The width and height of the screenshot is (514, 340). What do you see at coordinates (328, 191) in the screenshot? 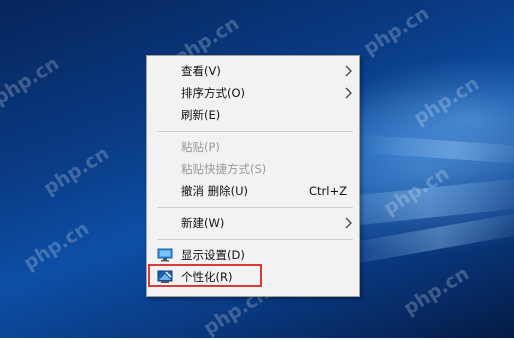
I see `menu-item-shortcut: Ctrl+Z` at bounding box center [328, 191].